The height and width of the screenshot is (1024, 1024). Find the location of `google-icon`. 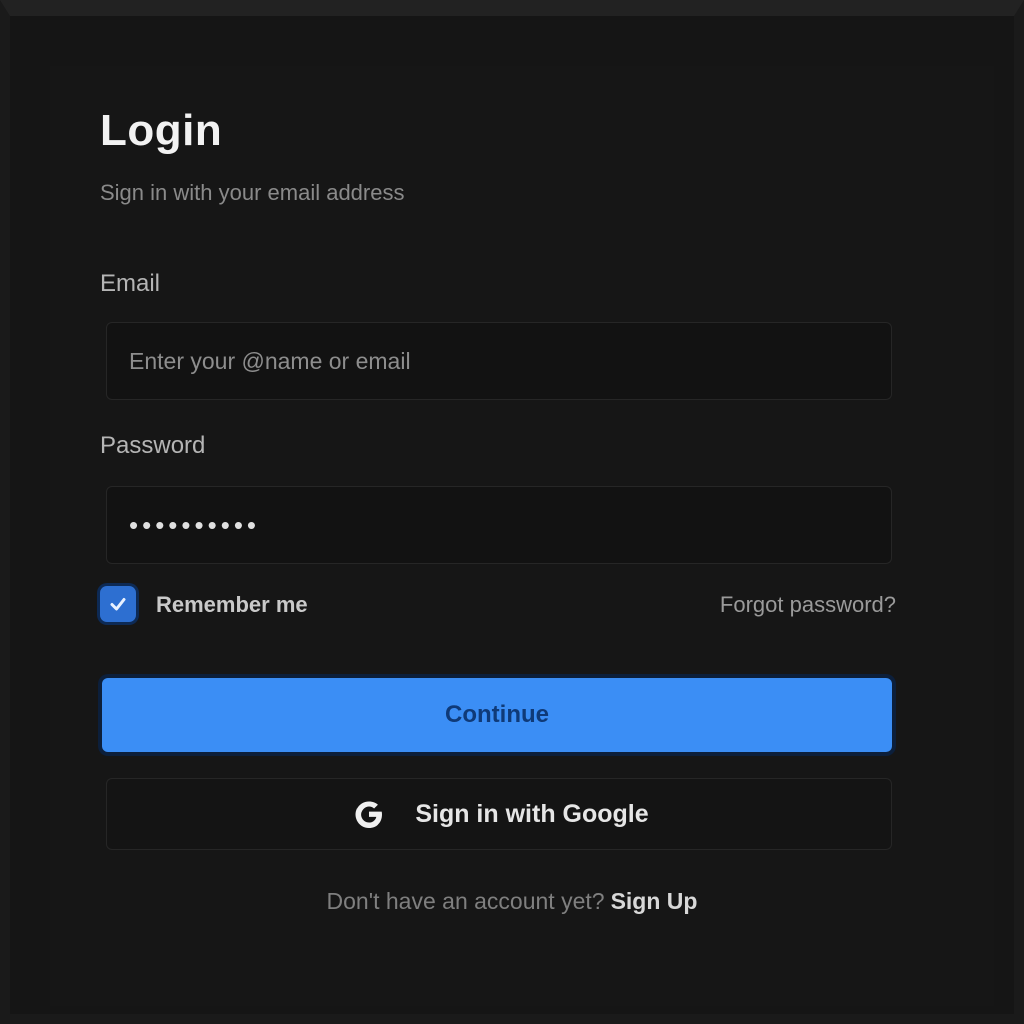

google-icon is located at coordinates (369, 814).